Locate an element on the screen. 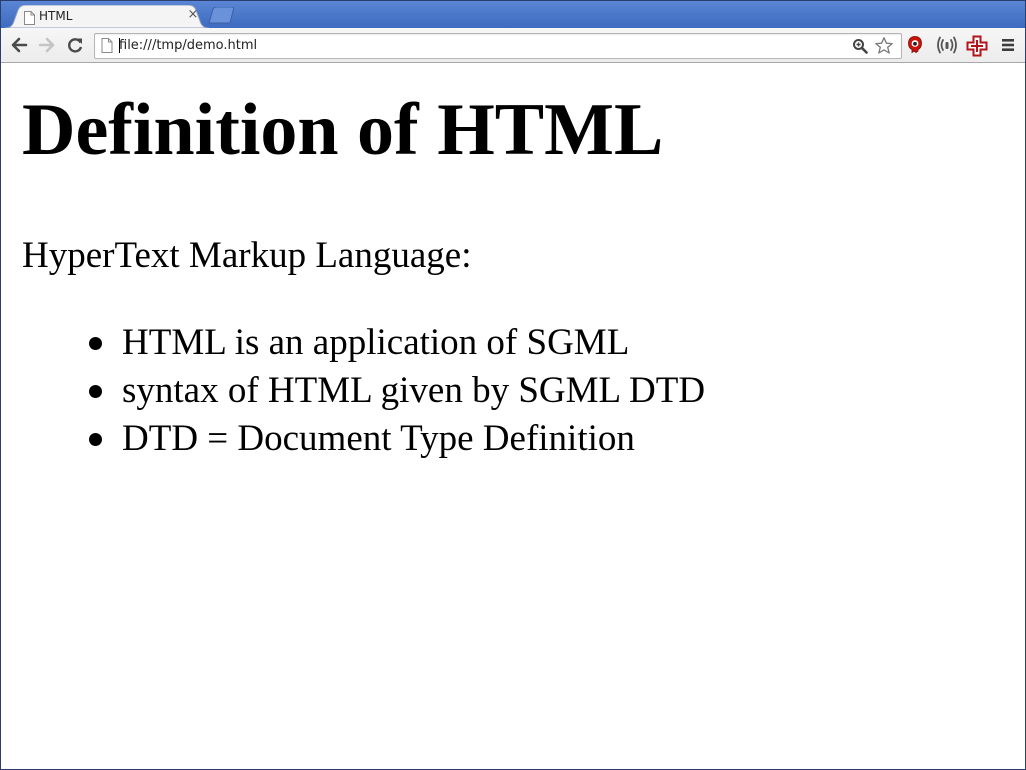  toolbar: file:///tmp/demo.html is located at coordinates (513, 45).